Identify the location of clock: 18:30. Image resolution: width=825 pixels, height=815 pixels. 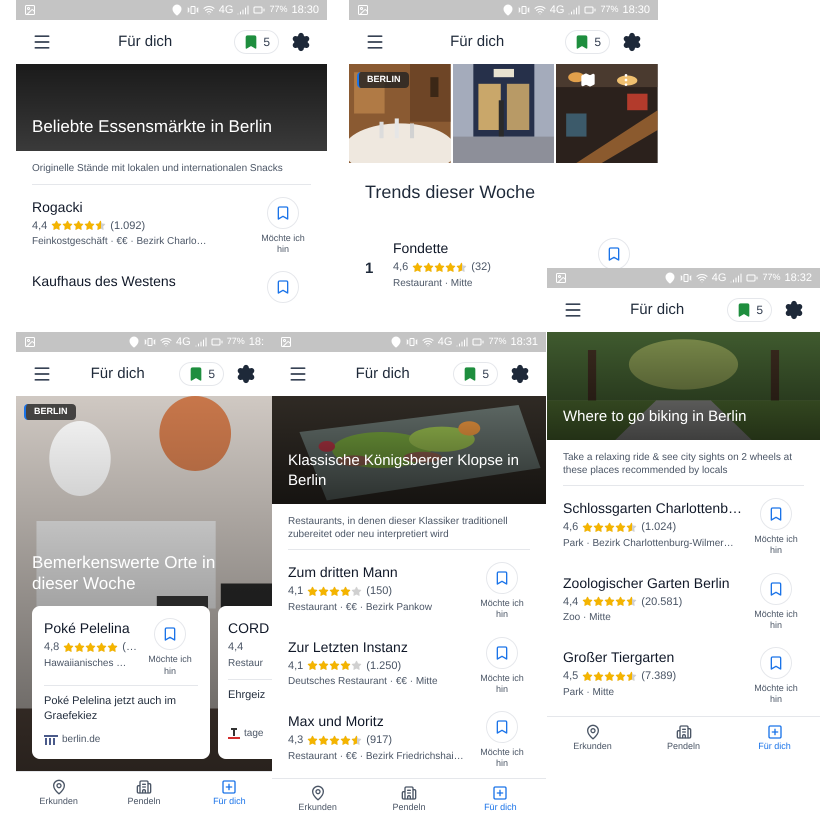
(305, 10).